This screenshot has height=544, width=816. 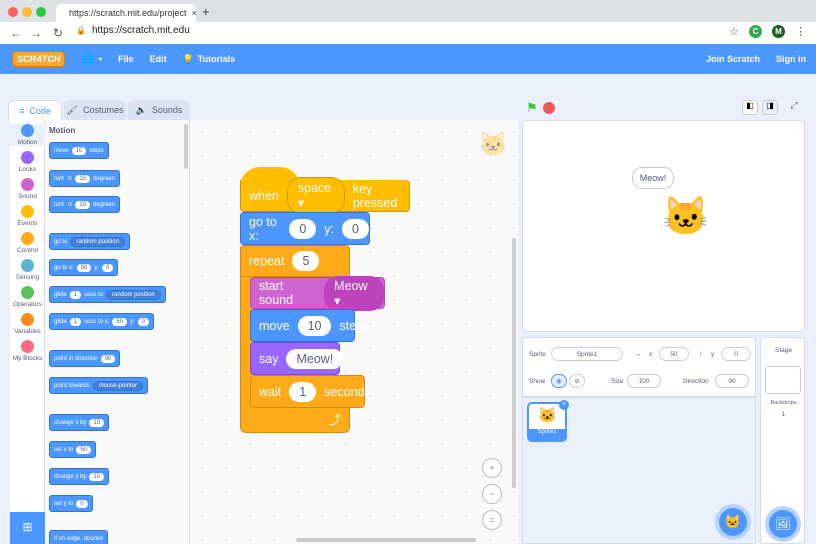 What do you see at coordinates (492, 520) in the screenshot?
I see `zoom-reset-icon: =` at bounding box center [492, 520].